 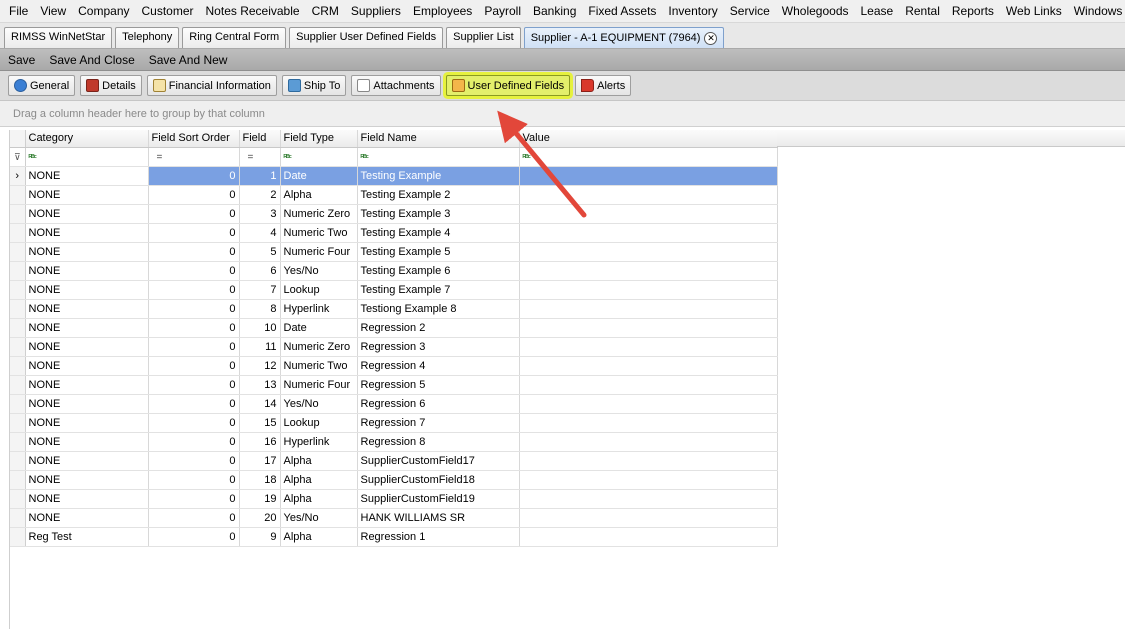 What do you see at coordinates (438, 423) in the screenshot?
I see `cell-field-name: Regression 7` at bounding box center [438, 423].